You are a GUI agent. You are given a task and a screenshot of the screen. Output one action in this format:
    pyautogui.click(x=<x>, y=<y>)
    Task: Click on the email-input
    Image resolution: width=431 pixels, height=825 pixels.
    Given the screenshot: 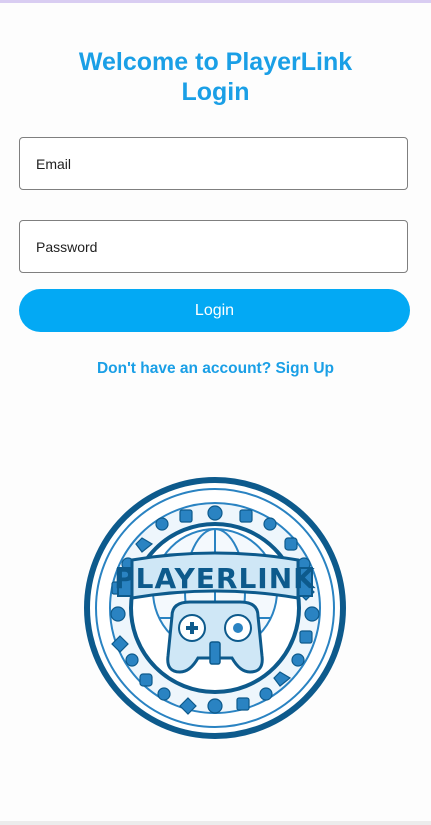 What is the action you would take?
    pyautogui.click(x=213, y=163)
    